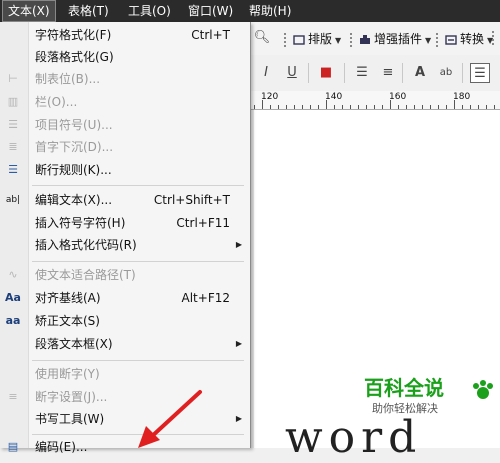 The image size is (500, 463). What do you see at coordinates (388, 73) in the screenshot?
I see `drop-cap-icon: ≡` at bounding box center [388, 73].